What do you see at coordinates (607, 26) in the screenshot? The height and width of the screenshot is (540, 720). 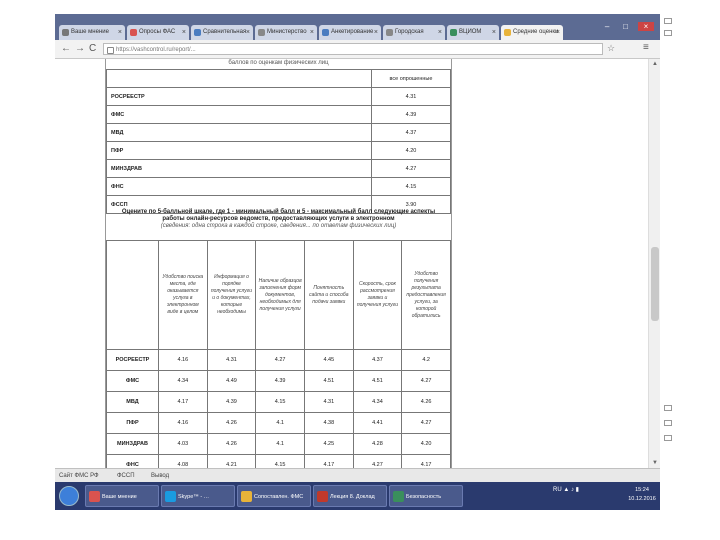 I see `minimize-button: –` at bounding box center [607, 26].